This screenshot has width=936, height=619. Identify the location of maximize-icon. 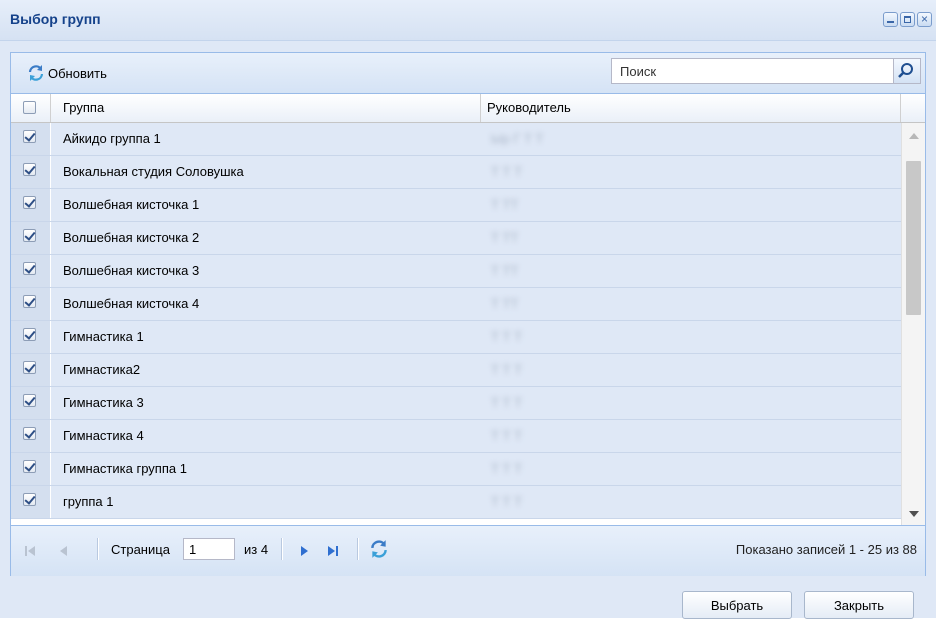
(907, 19).